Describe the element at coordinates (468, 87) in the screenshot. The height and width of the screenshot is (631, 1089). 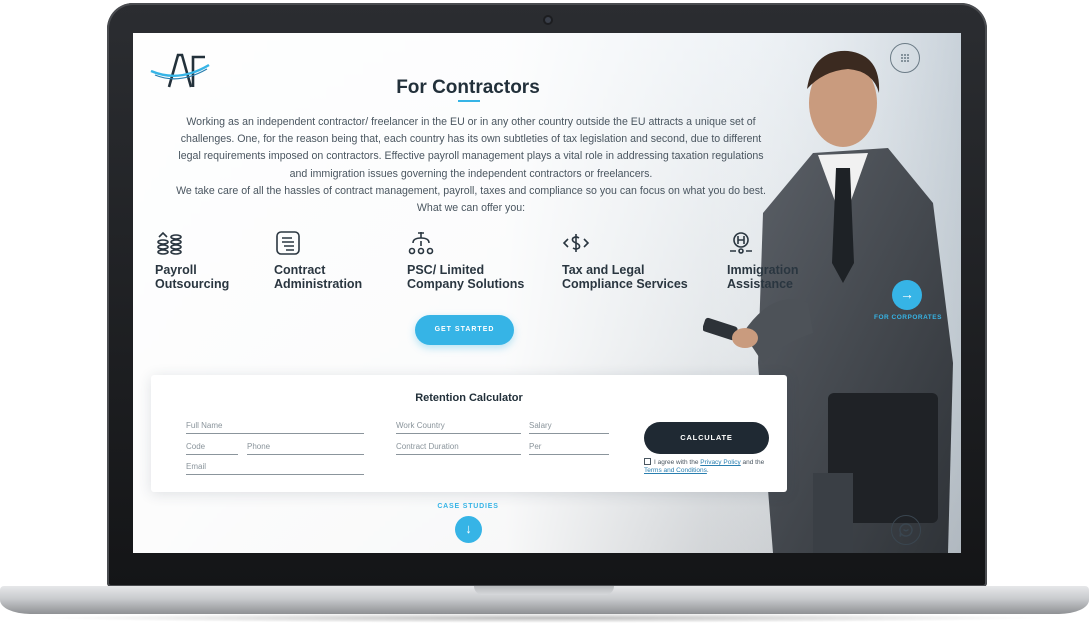
I see `page-title: For Contractors` at that location.